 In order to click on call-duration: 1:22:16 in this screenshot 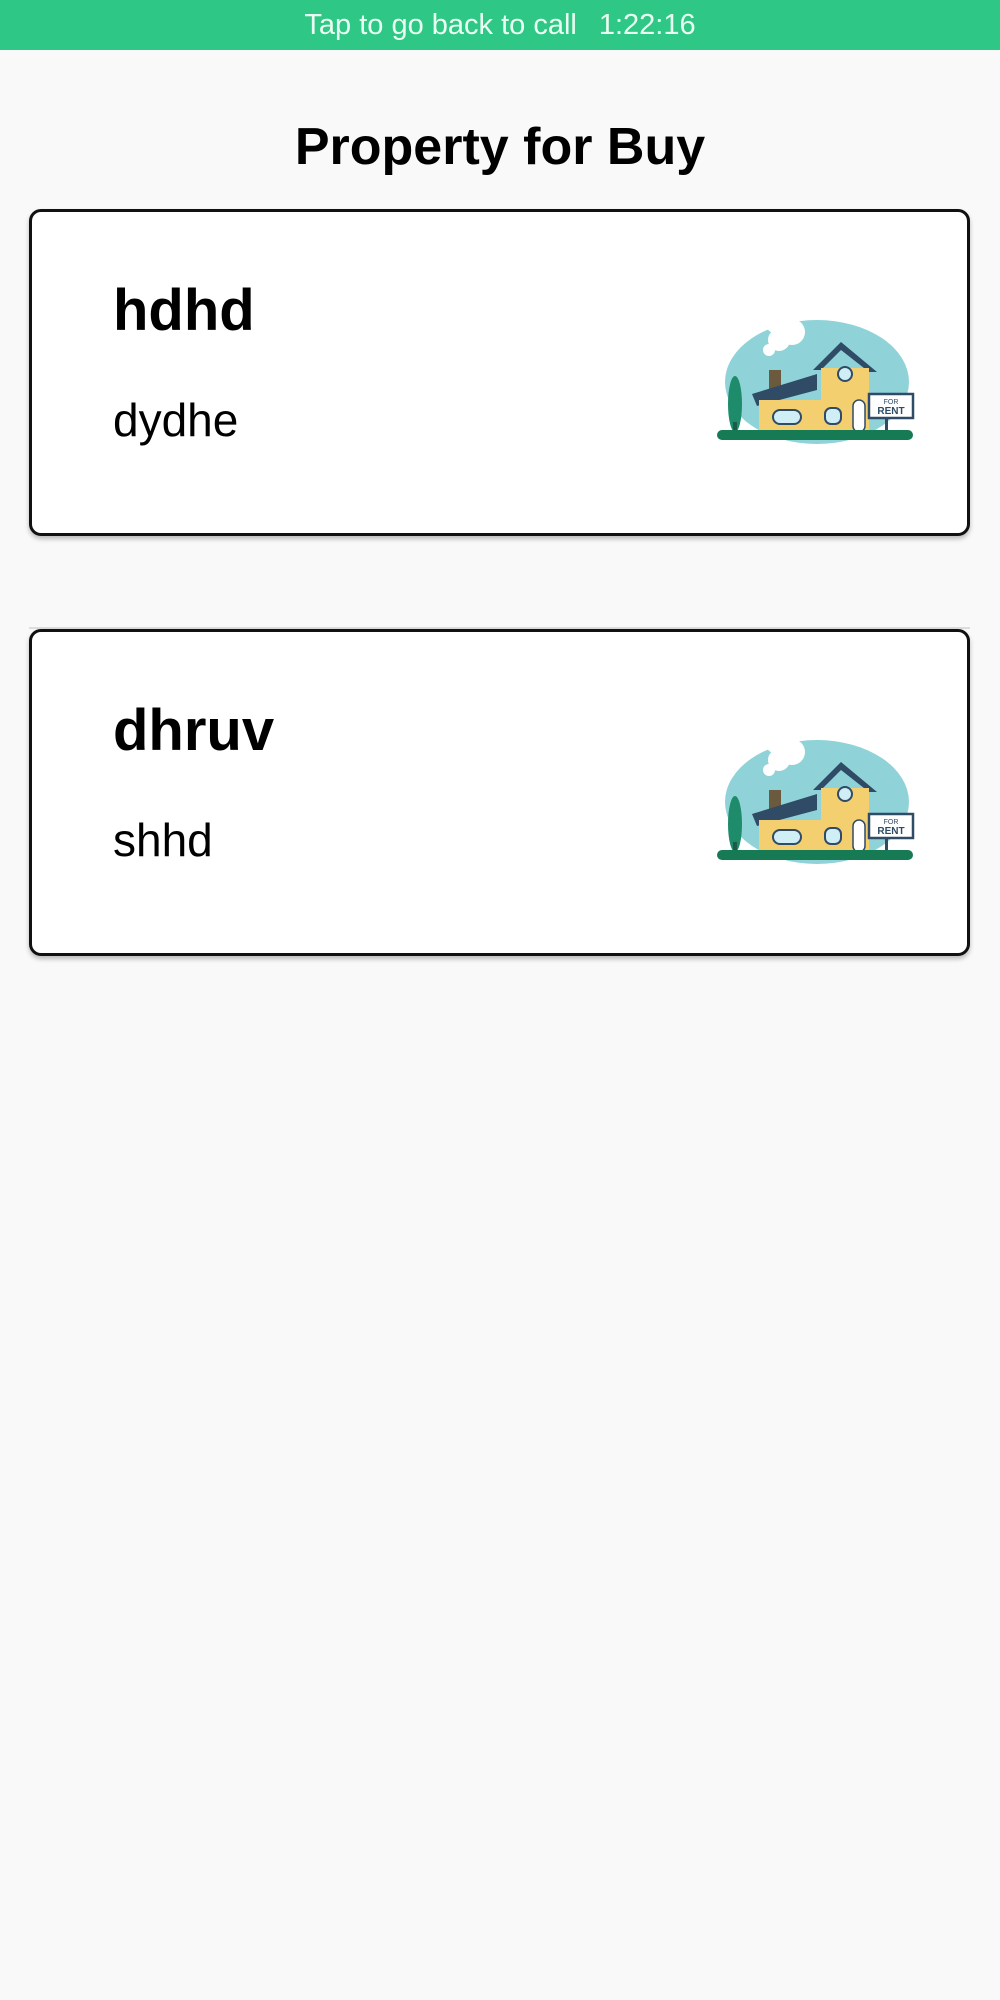, I will do `click(647, 24)`.